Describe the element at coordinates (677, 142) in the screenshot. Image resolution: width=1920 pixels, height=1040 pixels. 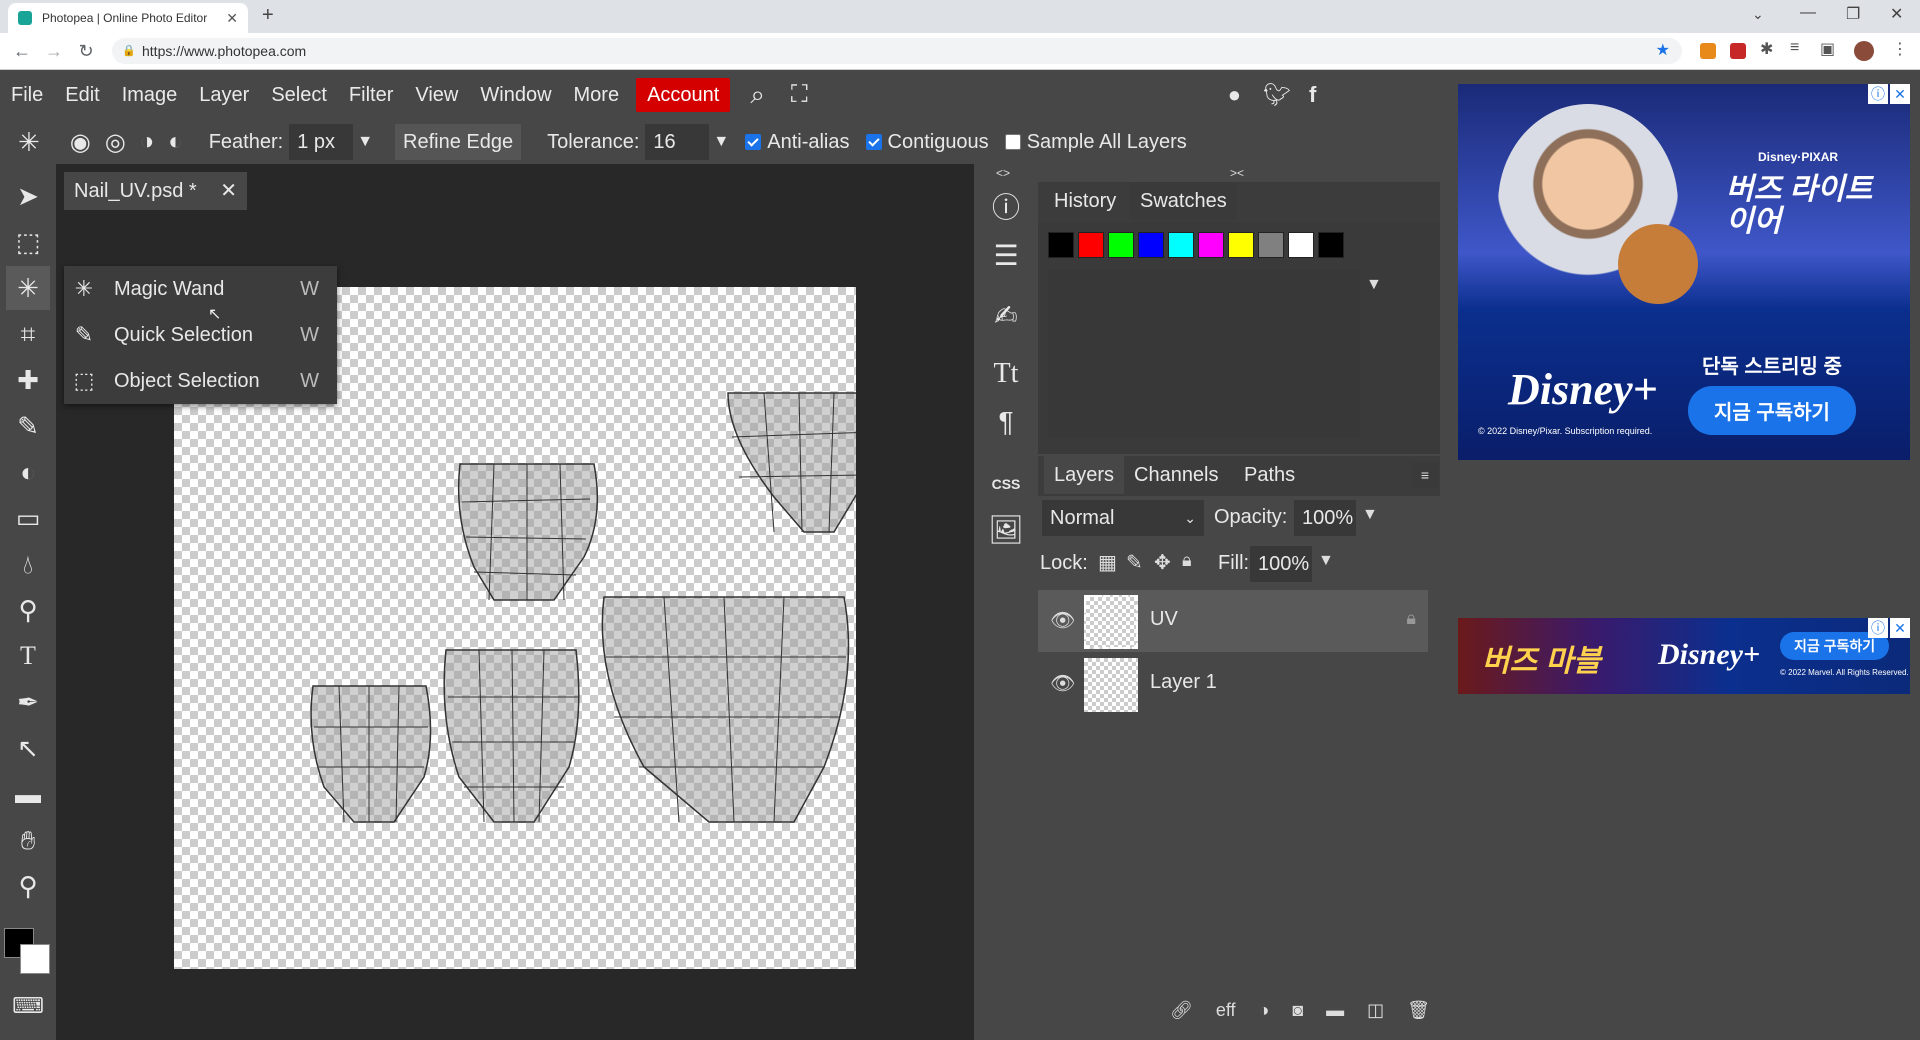
I see `tolerance-input: 16` at that location.